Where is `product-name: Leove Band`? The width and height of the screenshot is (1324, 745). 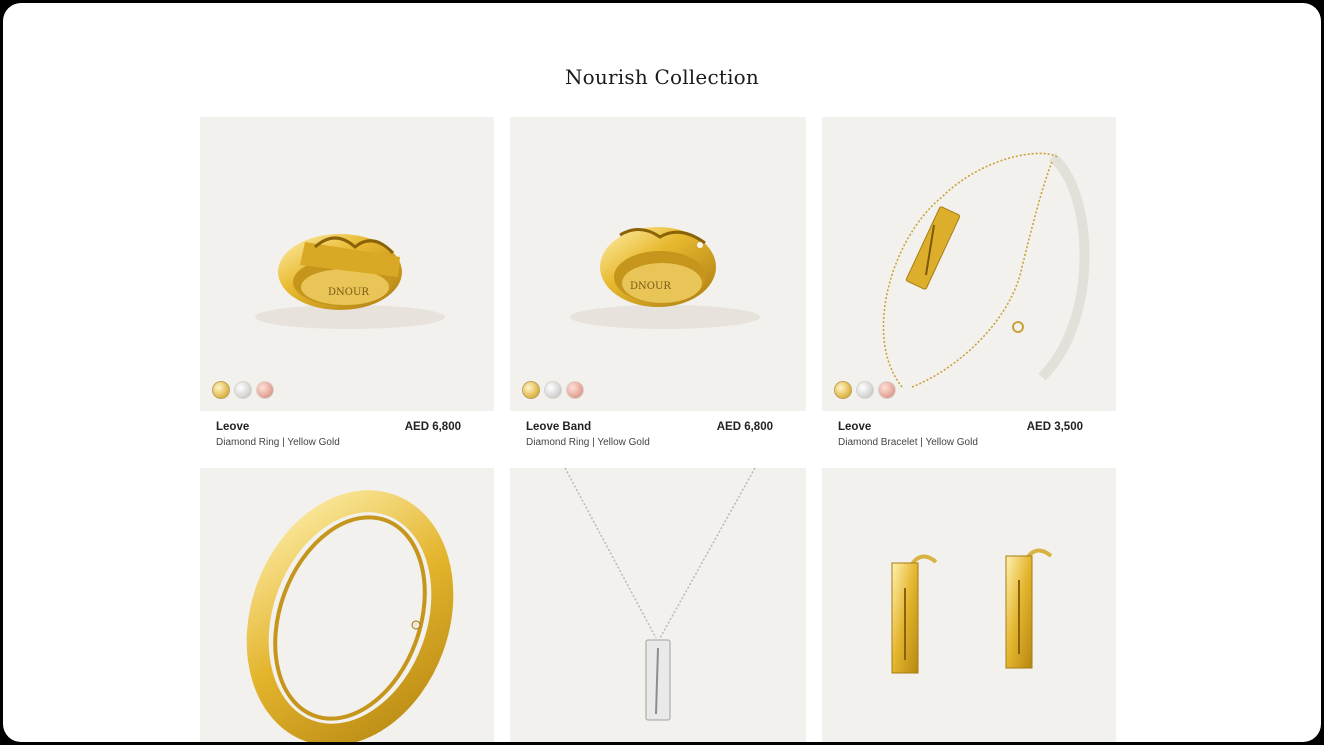 product-name: Leove Band is located at coordinates (558, 427).